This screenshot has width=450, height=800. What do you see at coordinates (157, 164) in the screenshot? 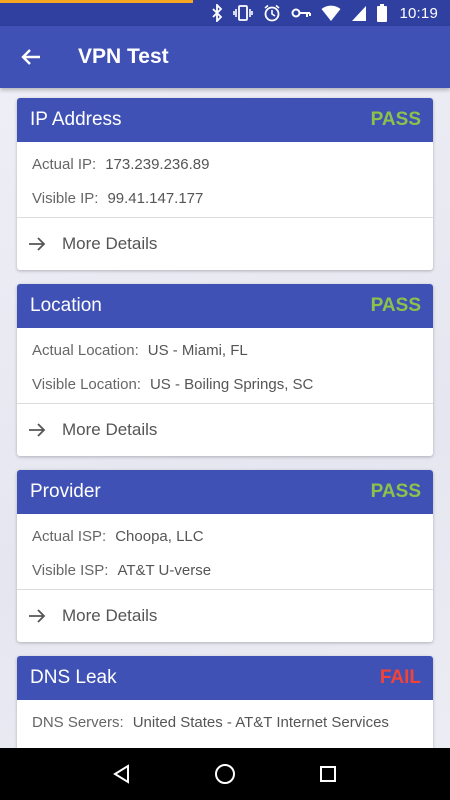
I see `row-value: 173.239.236.89` at bounding box center [157, 164].